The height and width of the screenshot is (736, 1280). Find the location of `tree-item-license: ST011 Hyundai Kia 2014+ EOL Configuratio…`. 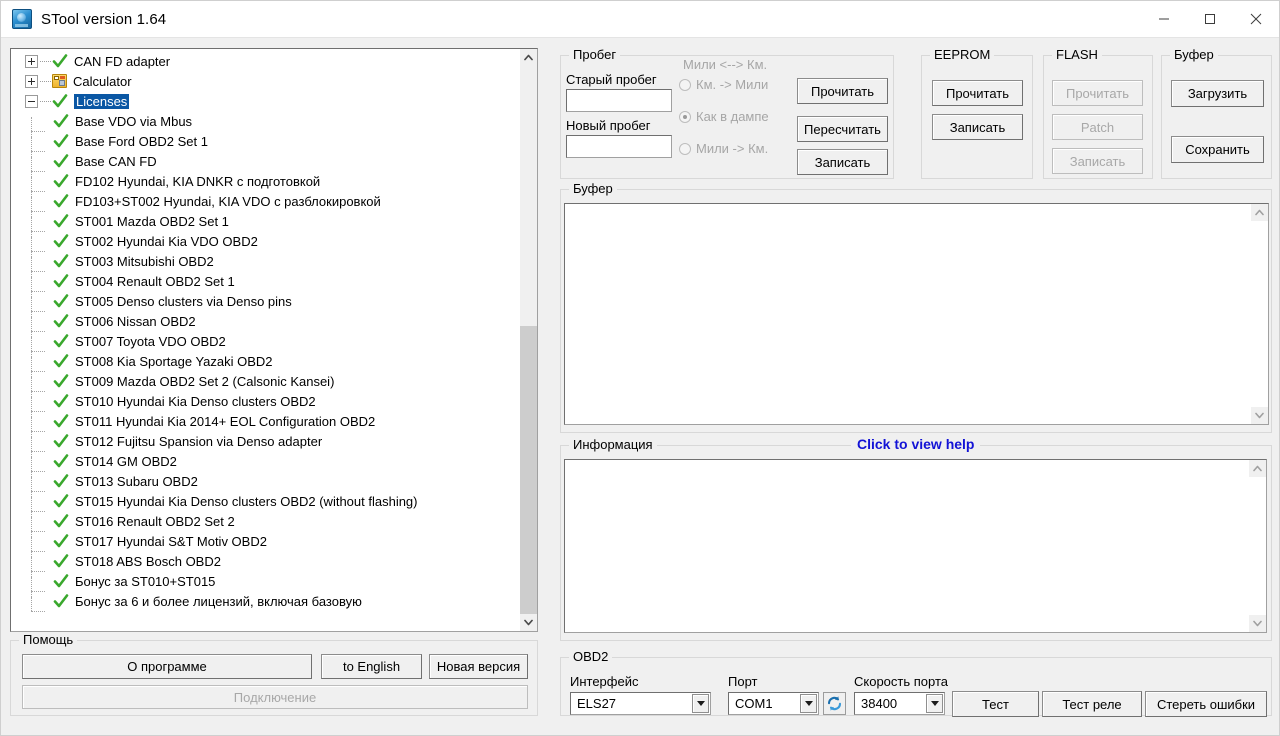

tree-item-license: ST011 Hyundai Kia 2014+ EOL Configuratio… is located at coordinates (265, 425).